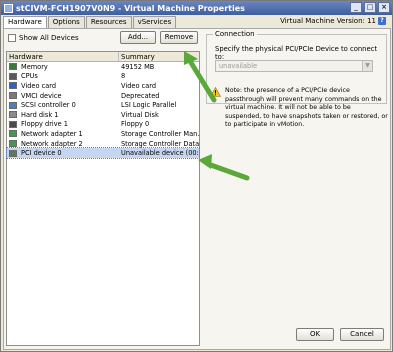 The height and width of the screenshot is (352, 393). Describe the element at coordinates (140, 114) in the screenshot. I see `summary-cell: Virtual Disk` at that location.